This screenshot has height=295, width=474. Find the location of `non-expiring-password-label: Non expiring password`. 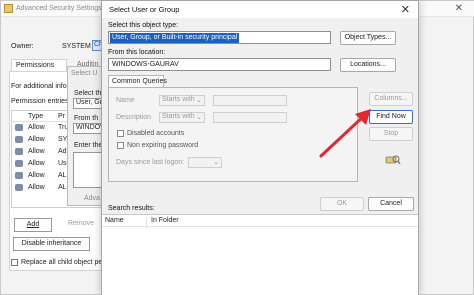

non-expiring-password-label: Non expiring password is located at coordinates (163, 145).